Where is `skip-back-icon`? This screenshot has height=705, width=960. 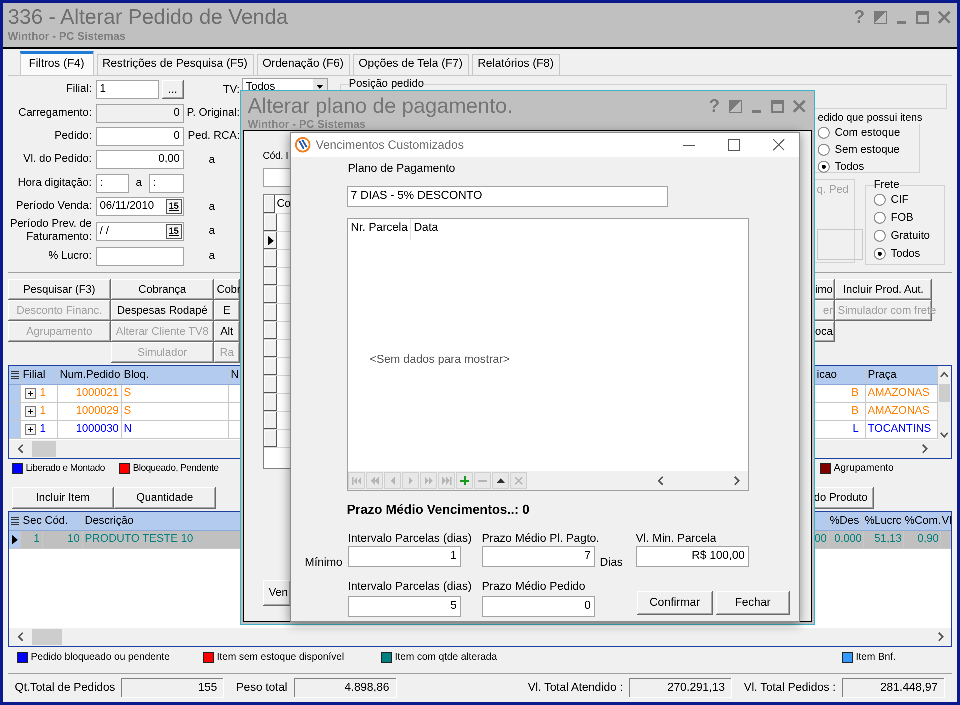
skip-back-icon is located at coordinates (357, 481).